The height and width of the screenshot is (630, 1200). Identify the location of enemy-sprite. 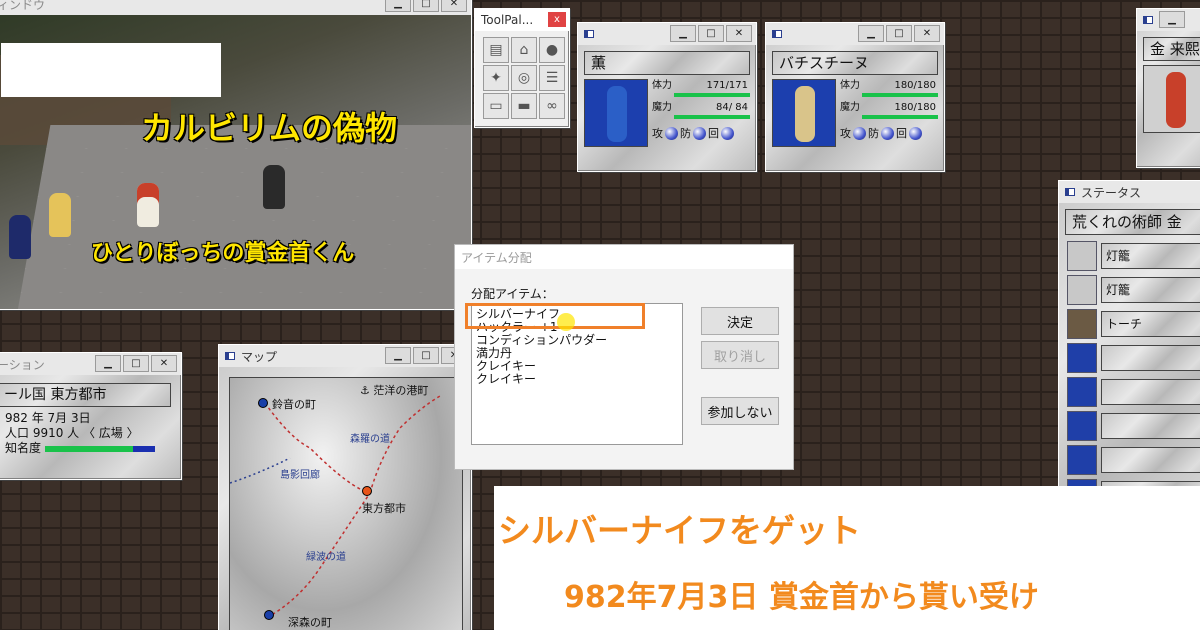
(274, 187).